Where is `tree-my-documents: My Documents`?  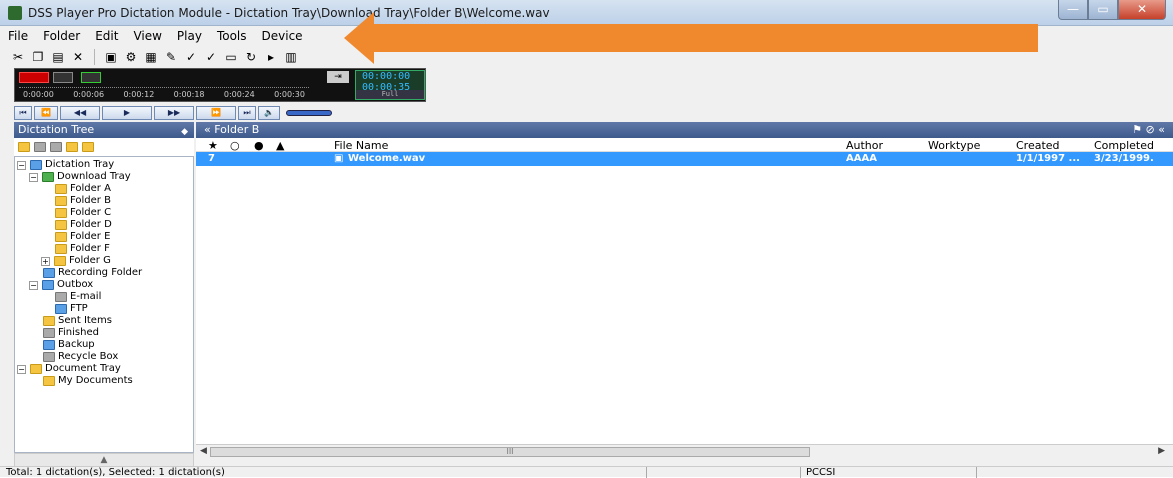 tree-my-documents: My Documents is located at coordinates (88, 381).